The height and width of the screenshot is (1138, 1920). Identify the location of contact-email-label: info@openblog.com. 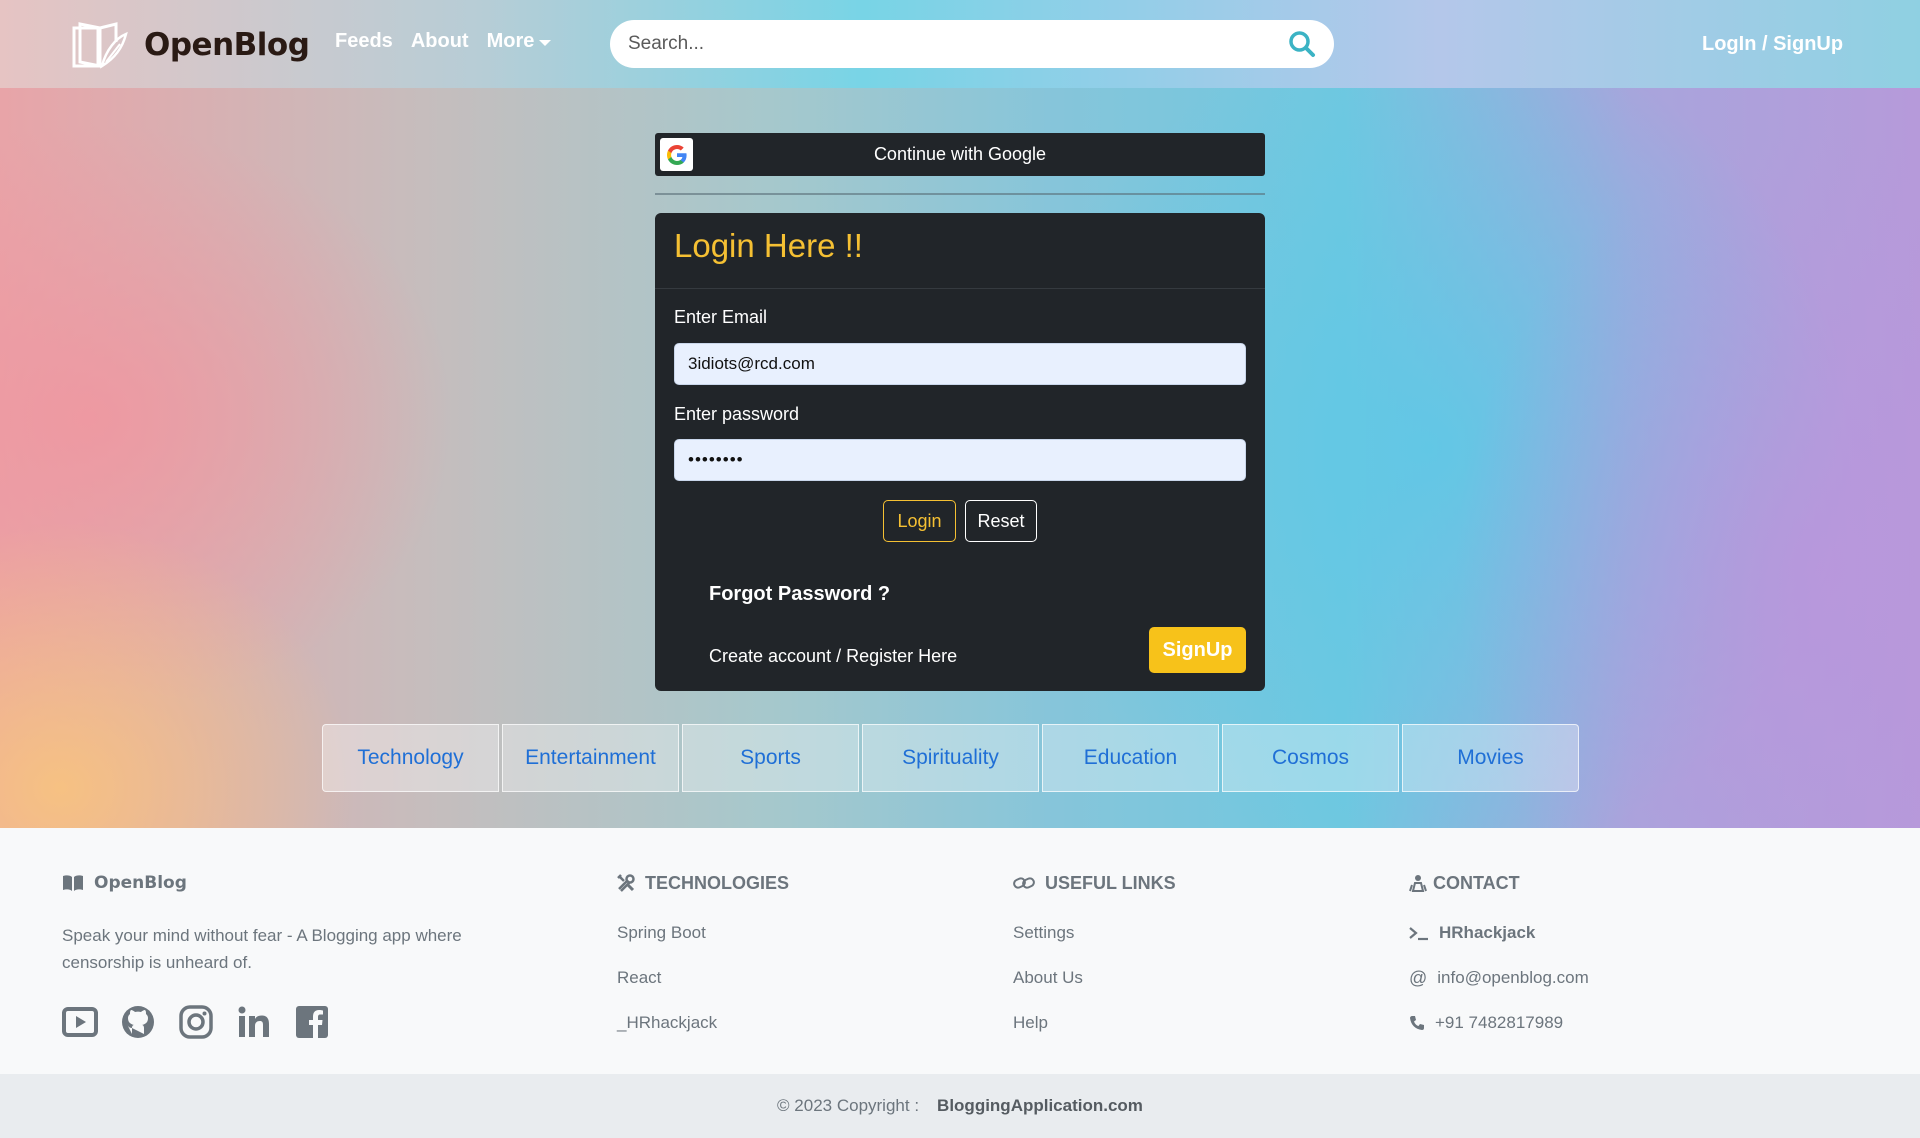
(1513, 977).